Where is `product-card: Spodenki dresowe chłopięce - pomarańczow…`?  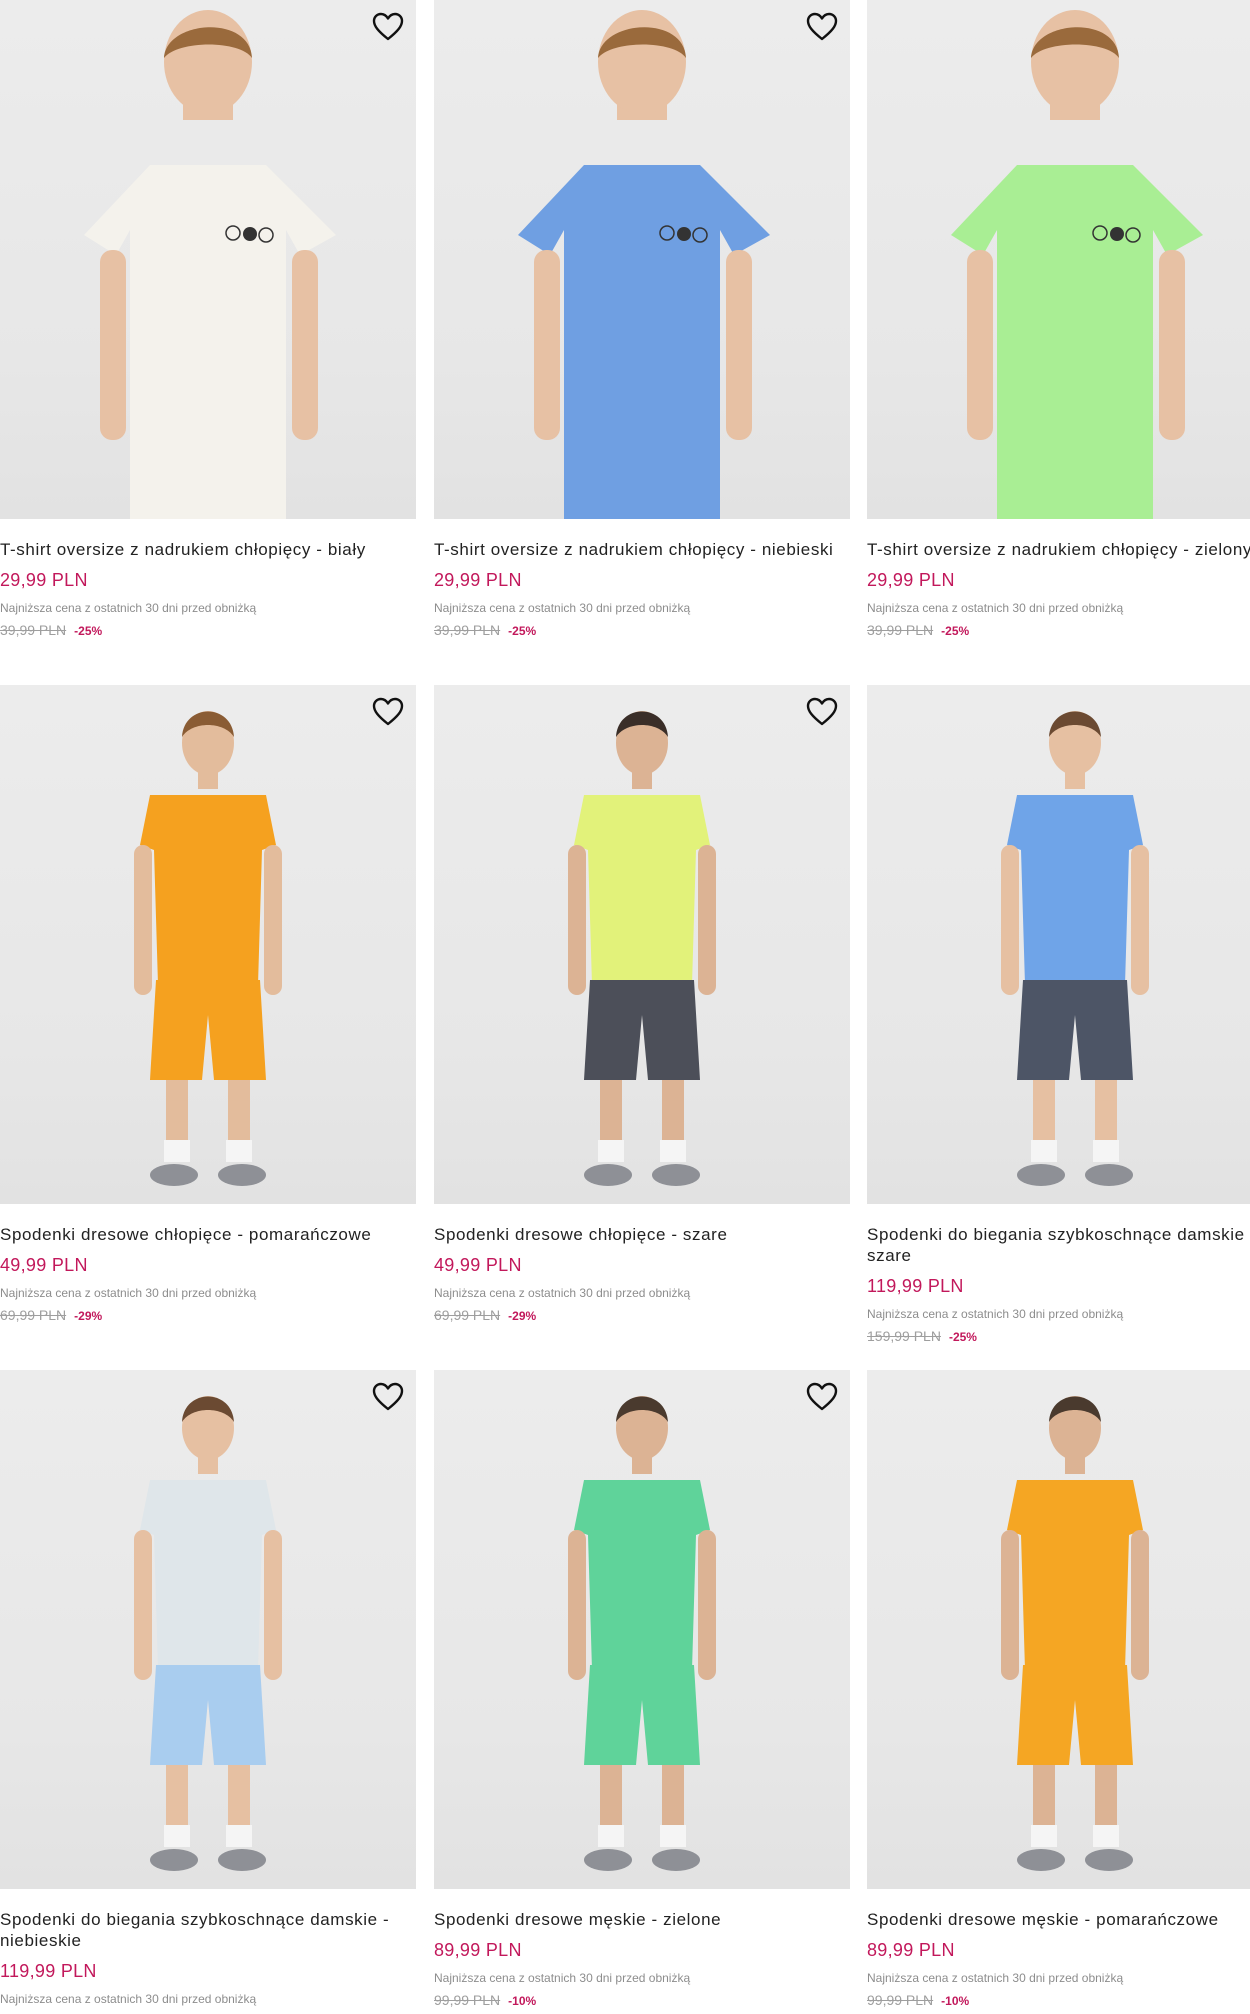 product-card: Spodenki dresowe chłopięce - pomarańczow… is located at coordinates (208, 1004).